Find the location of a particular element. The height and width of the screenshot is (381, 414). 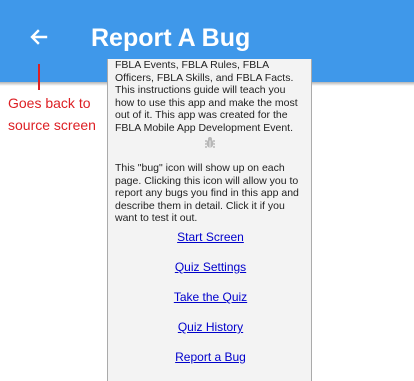

arrow-left-icon is located at coordinates (39, 39).